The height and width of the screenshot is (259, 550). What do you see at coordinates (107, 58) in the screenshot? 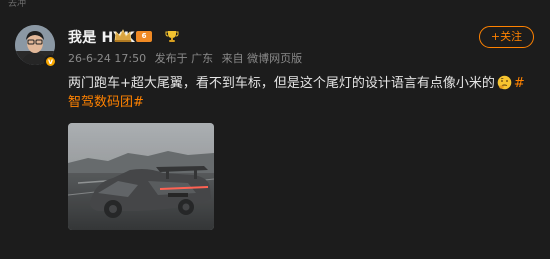
I see `post-time: 26-6-24 17:50` at bounding box center [107, 58].